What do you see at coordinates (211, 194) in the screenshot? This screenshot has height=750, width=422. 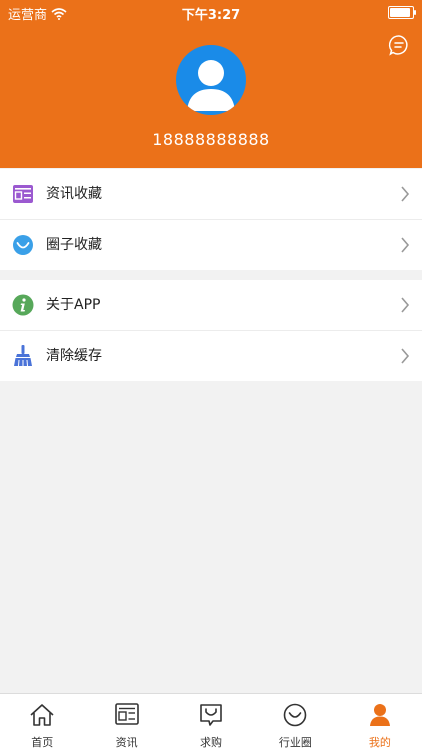 I see `menu-item-news-favorites: 资讯收藏` at bounding box center [211, 194].